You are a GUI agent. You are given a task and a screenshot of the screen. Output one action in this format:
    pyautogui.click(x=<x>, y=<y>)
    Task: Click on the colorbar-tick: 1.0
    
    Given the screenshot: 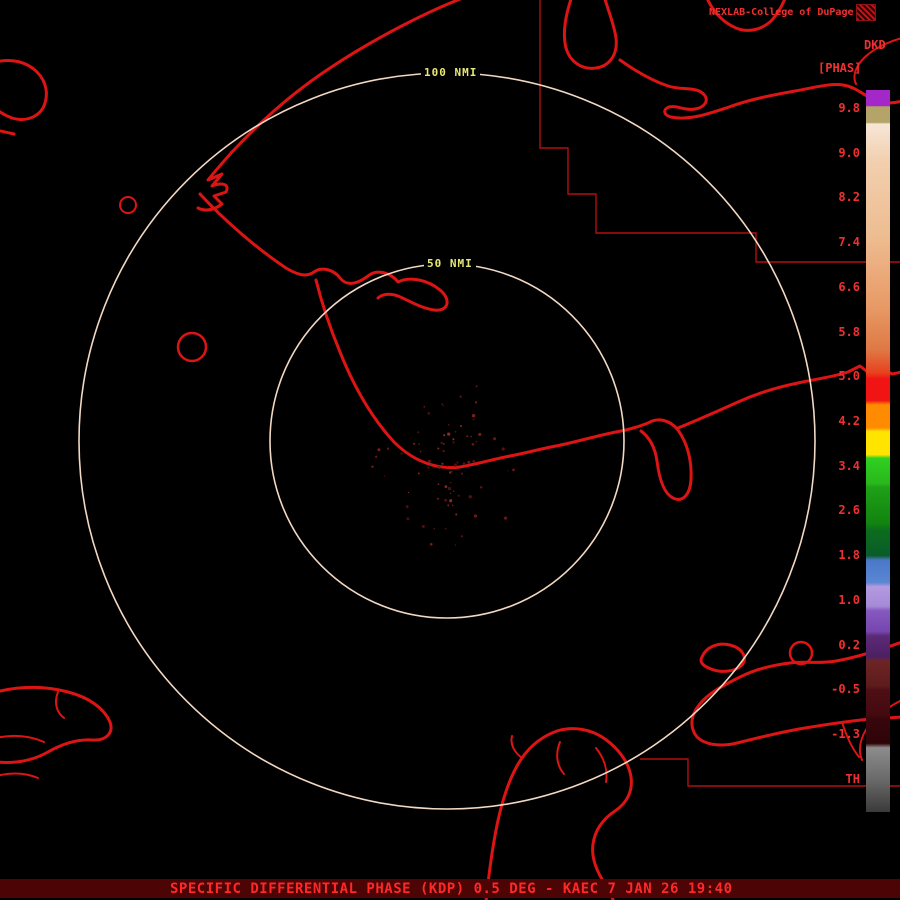 What is the action you would take?
    pyautogui.click(x=849, y=599)
    